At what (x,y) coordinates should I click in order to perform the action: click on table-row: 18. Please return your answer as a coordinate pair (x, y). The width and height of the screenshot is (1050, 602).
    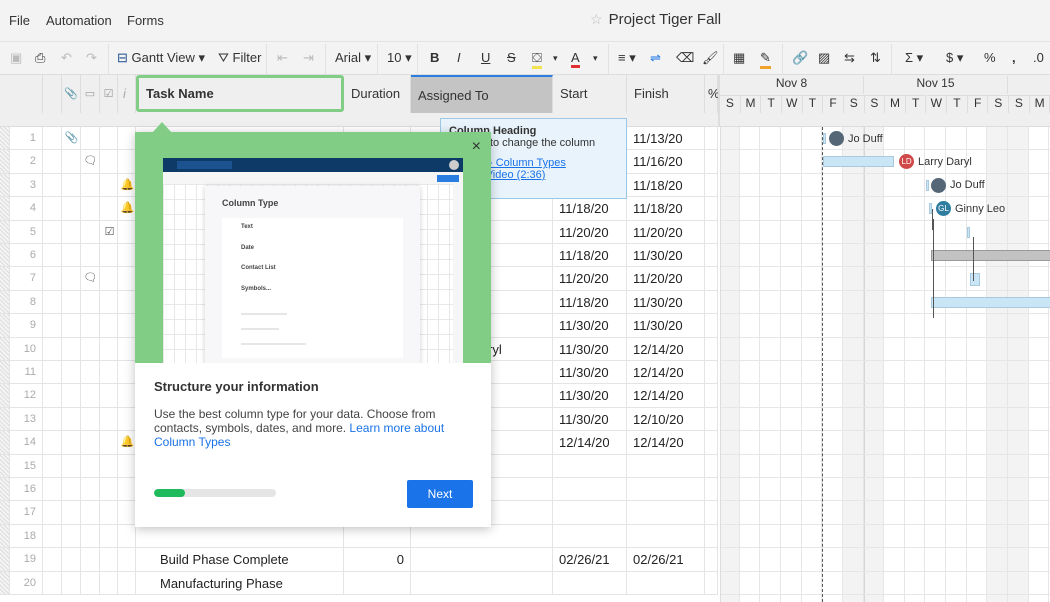
    Looking at the image, I should click on (359, 536).